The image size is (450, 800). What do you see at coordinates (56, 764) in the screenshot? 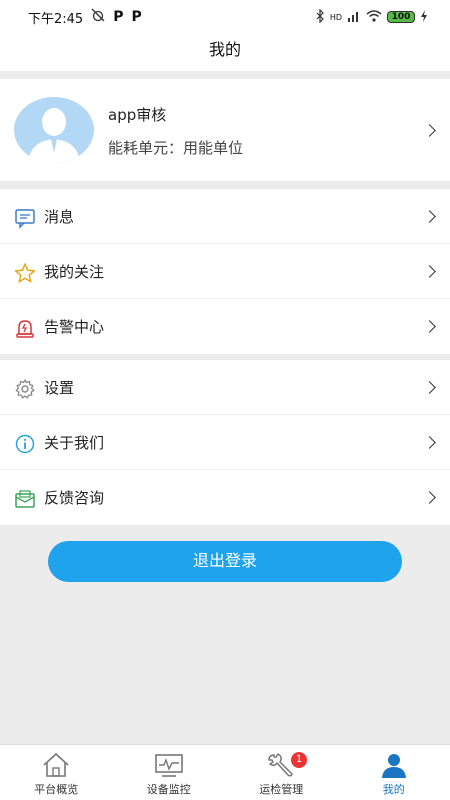
I see `home-icon` at bounding box center [56, 764].